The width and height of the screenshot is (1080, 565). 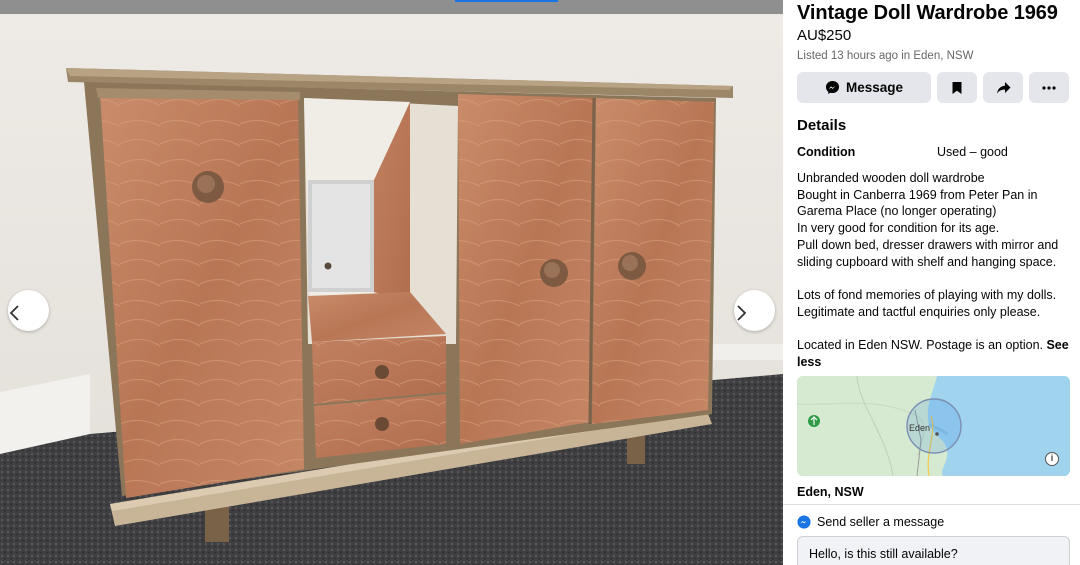 I want to click on previous-photo-button, so click(x=28, y=310).